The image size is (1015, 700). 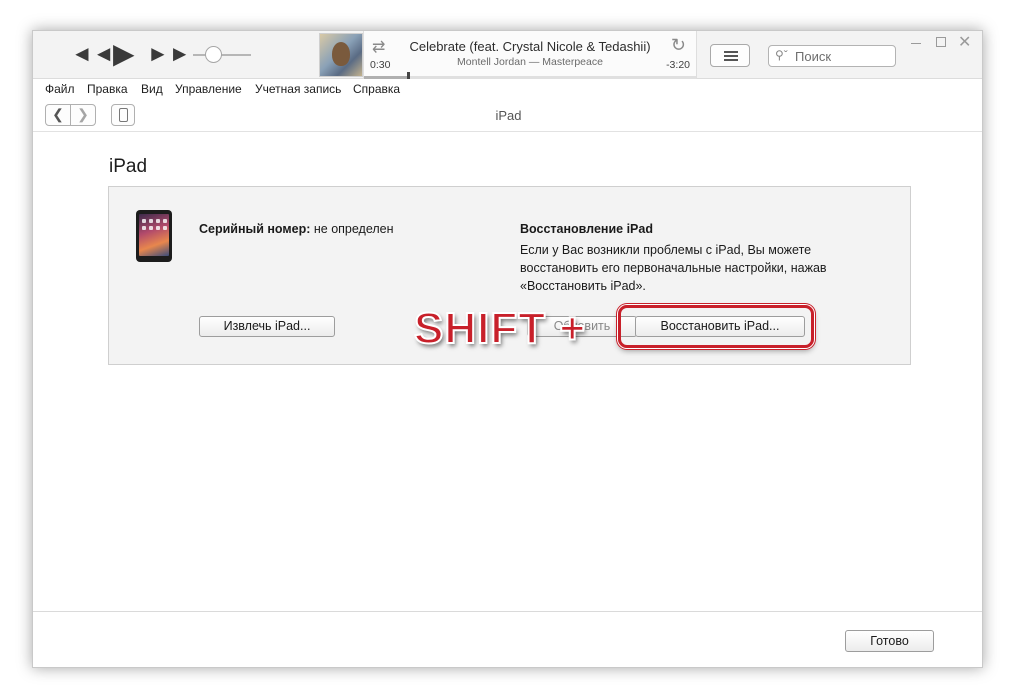 I want to click on search-box: ⚲ˇ, so click(x=832, y=56).